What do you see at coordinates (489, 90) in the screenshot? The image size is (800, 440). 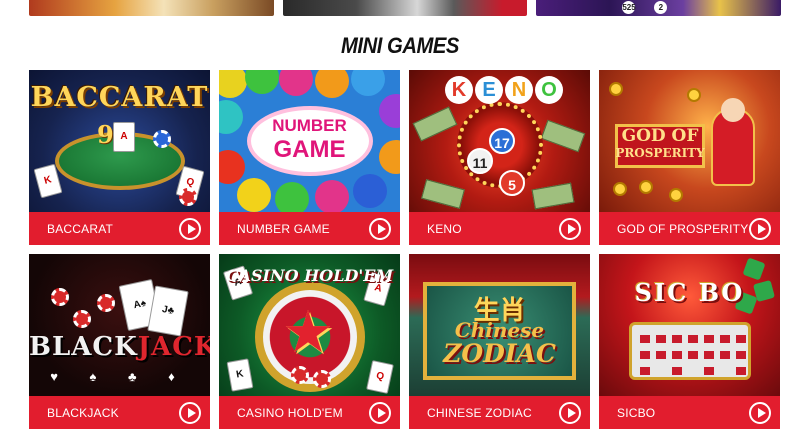 I see `keno-letter: E` at bounding box center [489, 90].